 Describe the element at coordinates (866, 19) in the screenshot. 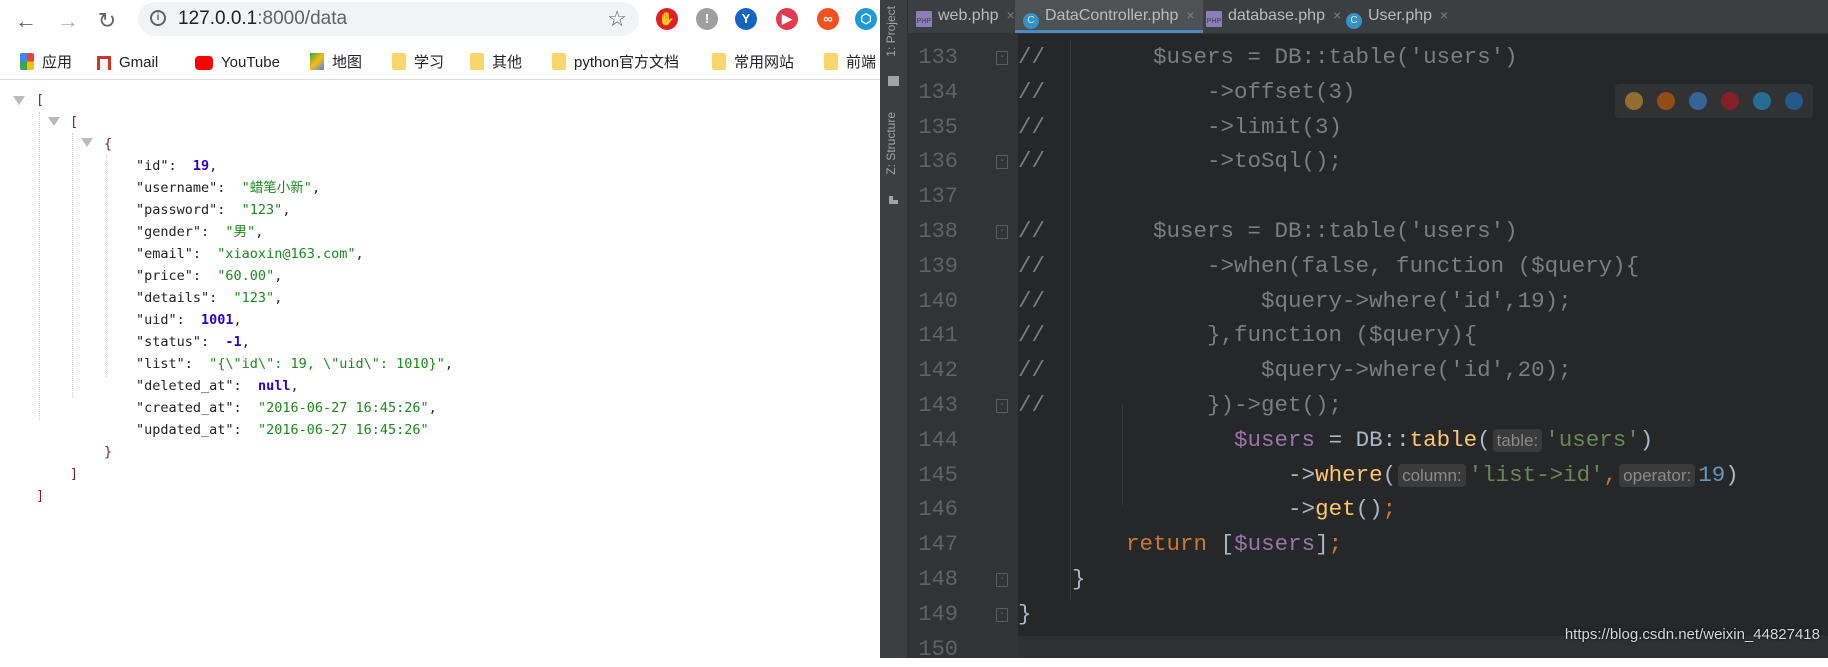

I see `hex-icon: ⬡` at that location.